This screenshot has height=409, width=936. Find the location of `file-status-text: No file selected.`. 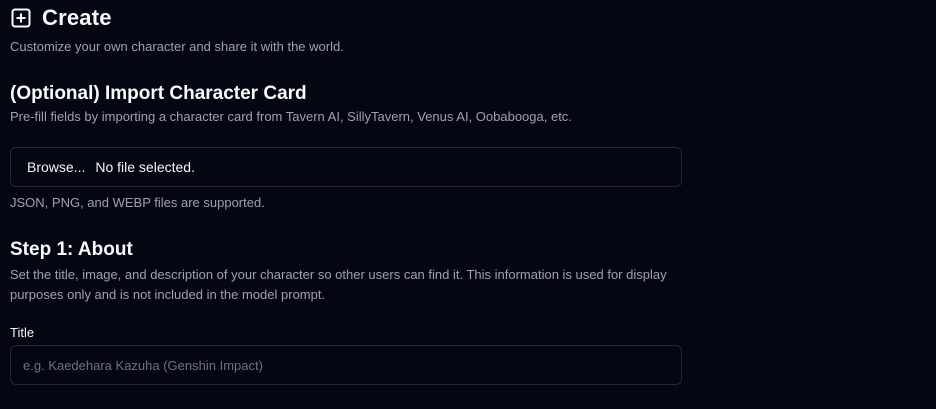

file-status-text: No file selected. is located at coordinates (145, 167).